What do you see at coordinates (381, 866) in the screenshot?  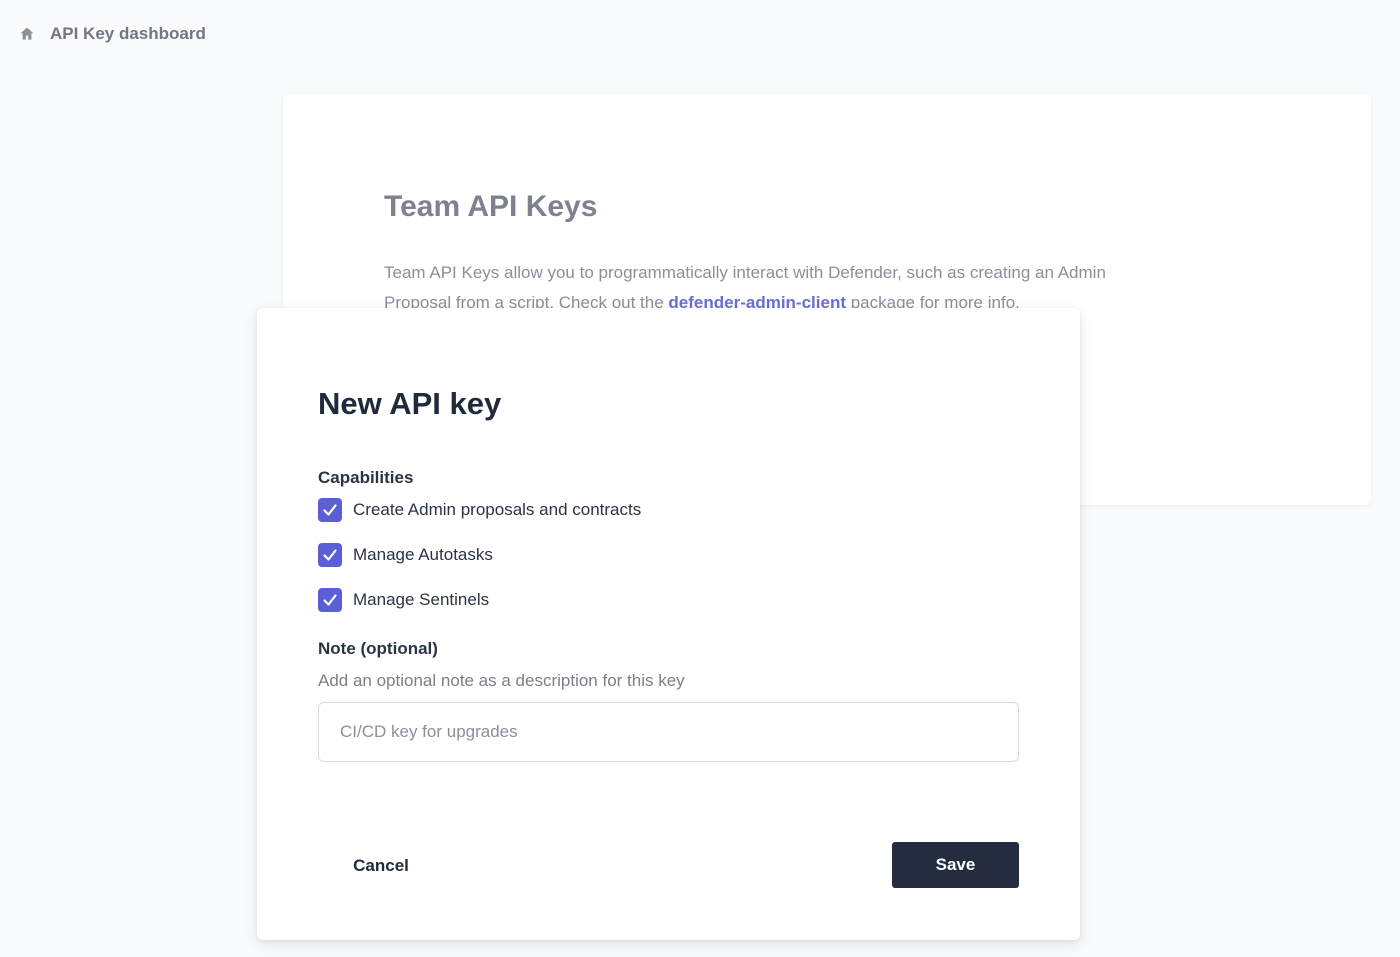 I see `cancel-button: Cancel` at bounding box center [381, 866].